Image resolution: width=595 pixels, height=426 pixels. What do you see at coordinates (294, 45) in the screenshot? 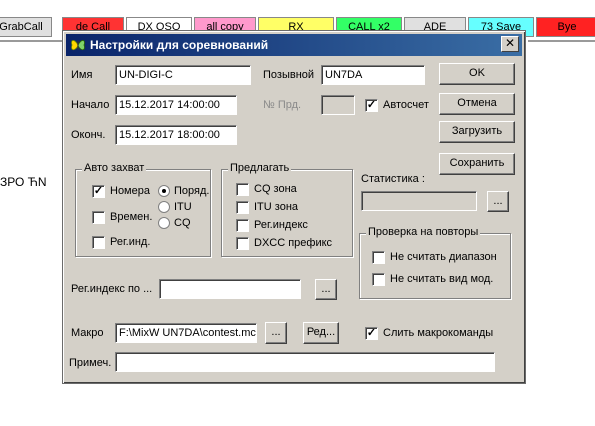
I see `title-bar: Настройки для соревнований ✕` at bounding box center [294, 45].